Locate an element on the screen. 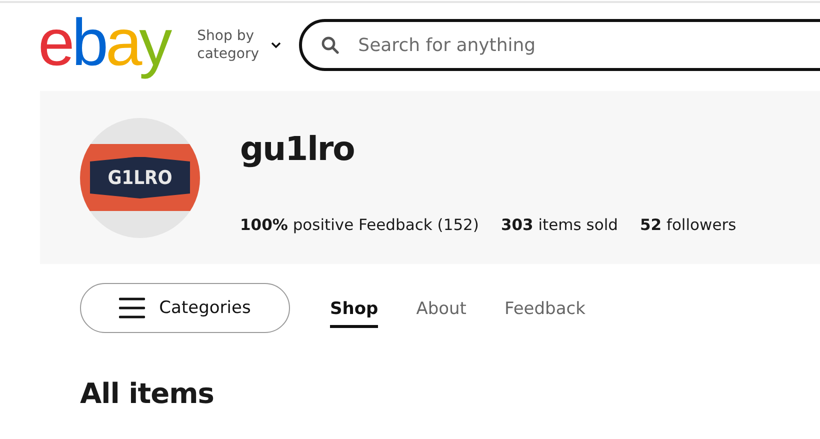  chevron-down-icon is located at coordinates (276, 45).